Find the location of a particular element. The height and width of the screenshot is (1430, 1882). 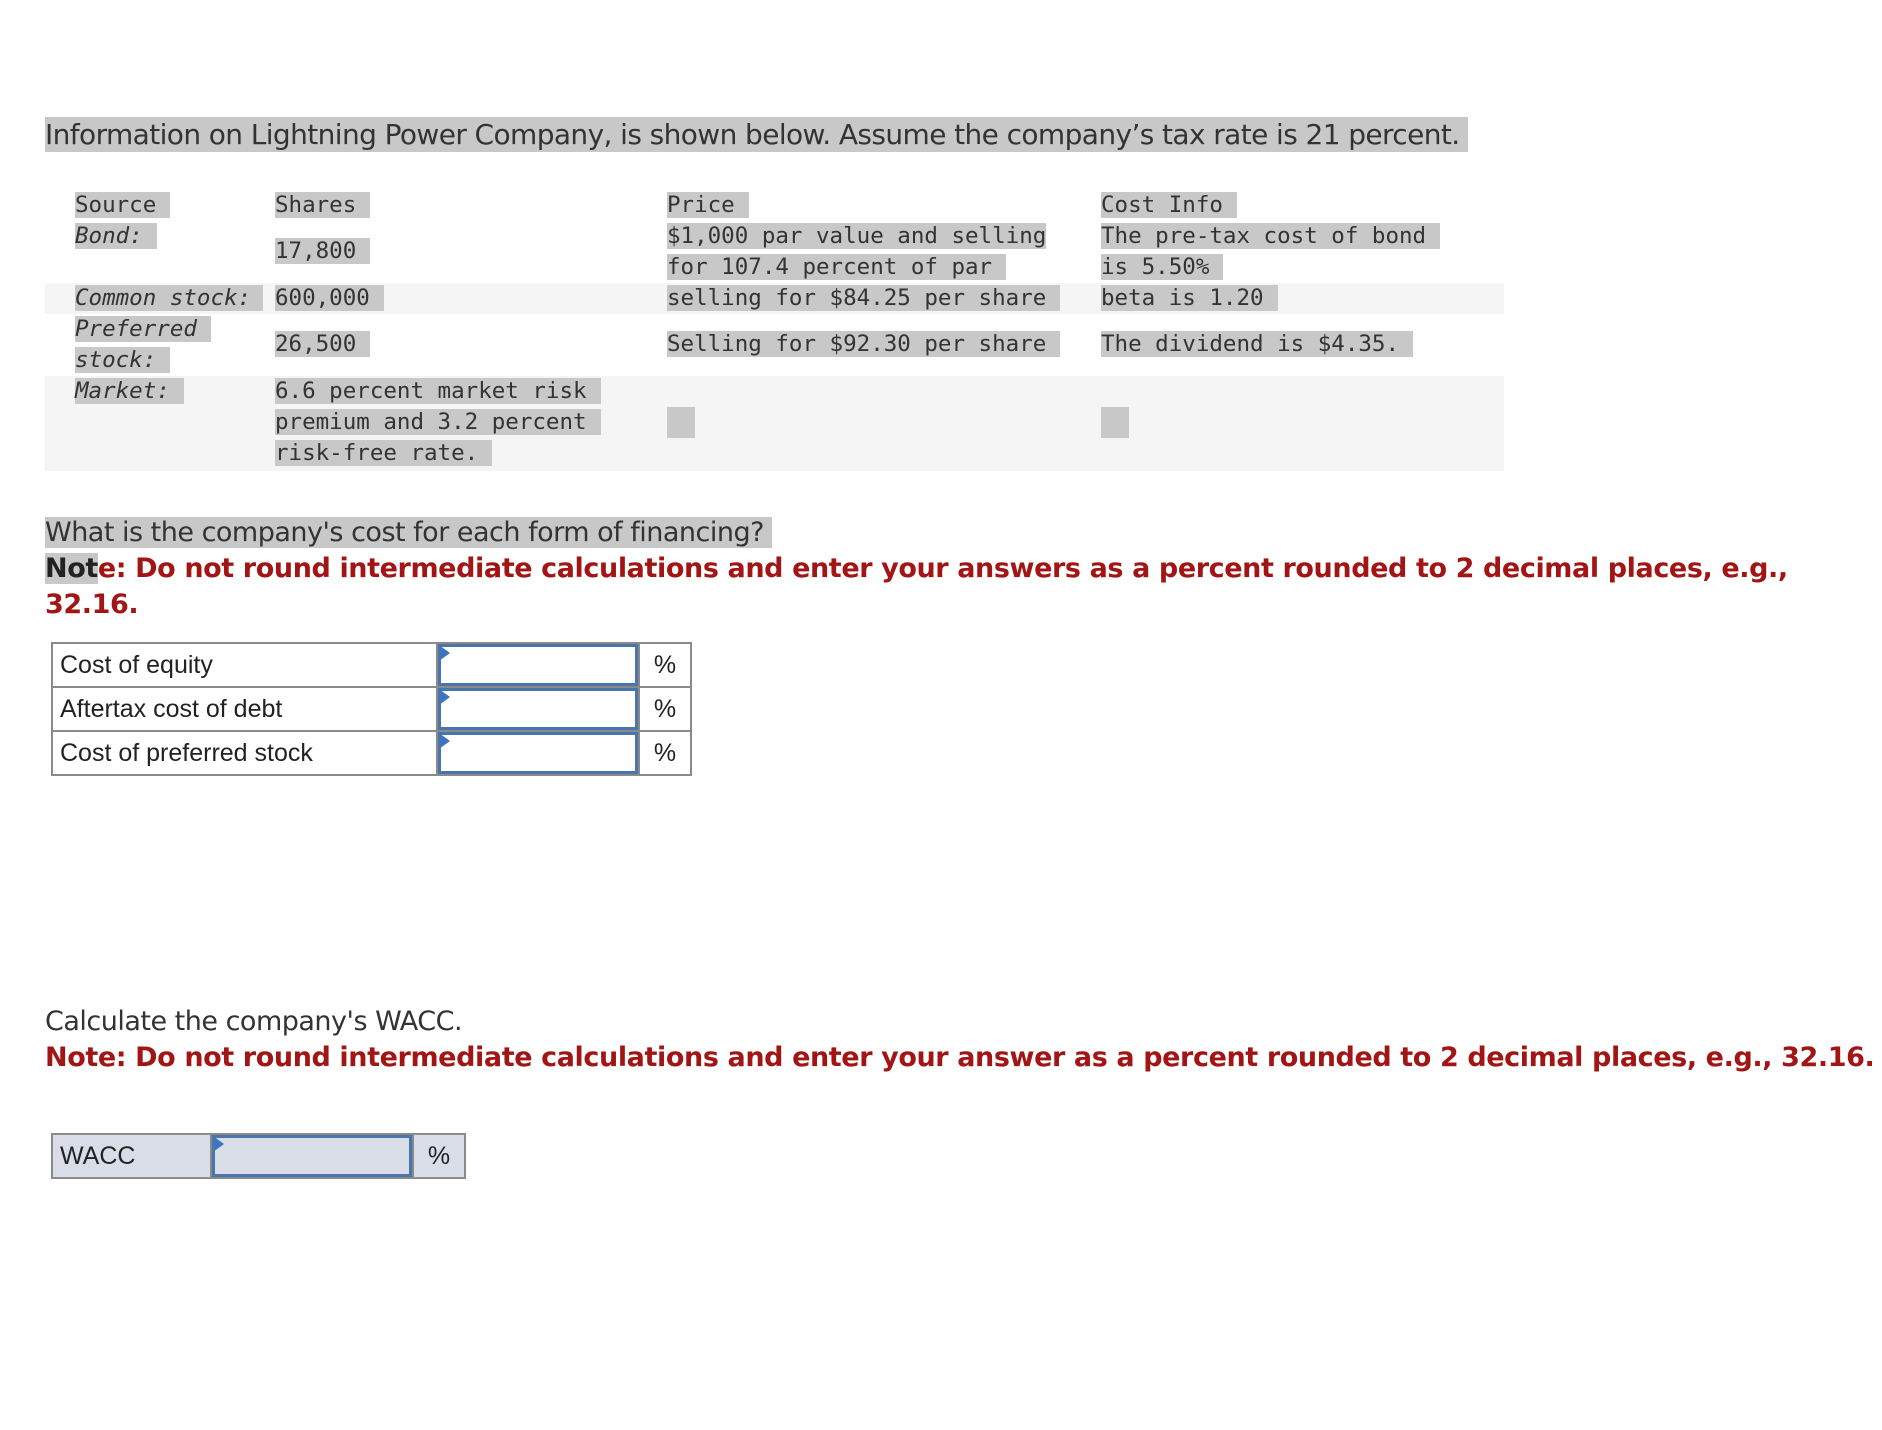

wacc-label: WACC is located at coordinates (131, 1156).